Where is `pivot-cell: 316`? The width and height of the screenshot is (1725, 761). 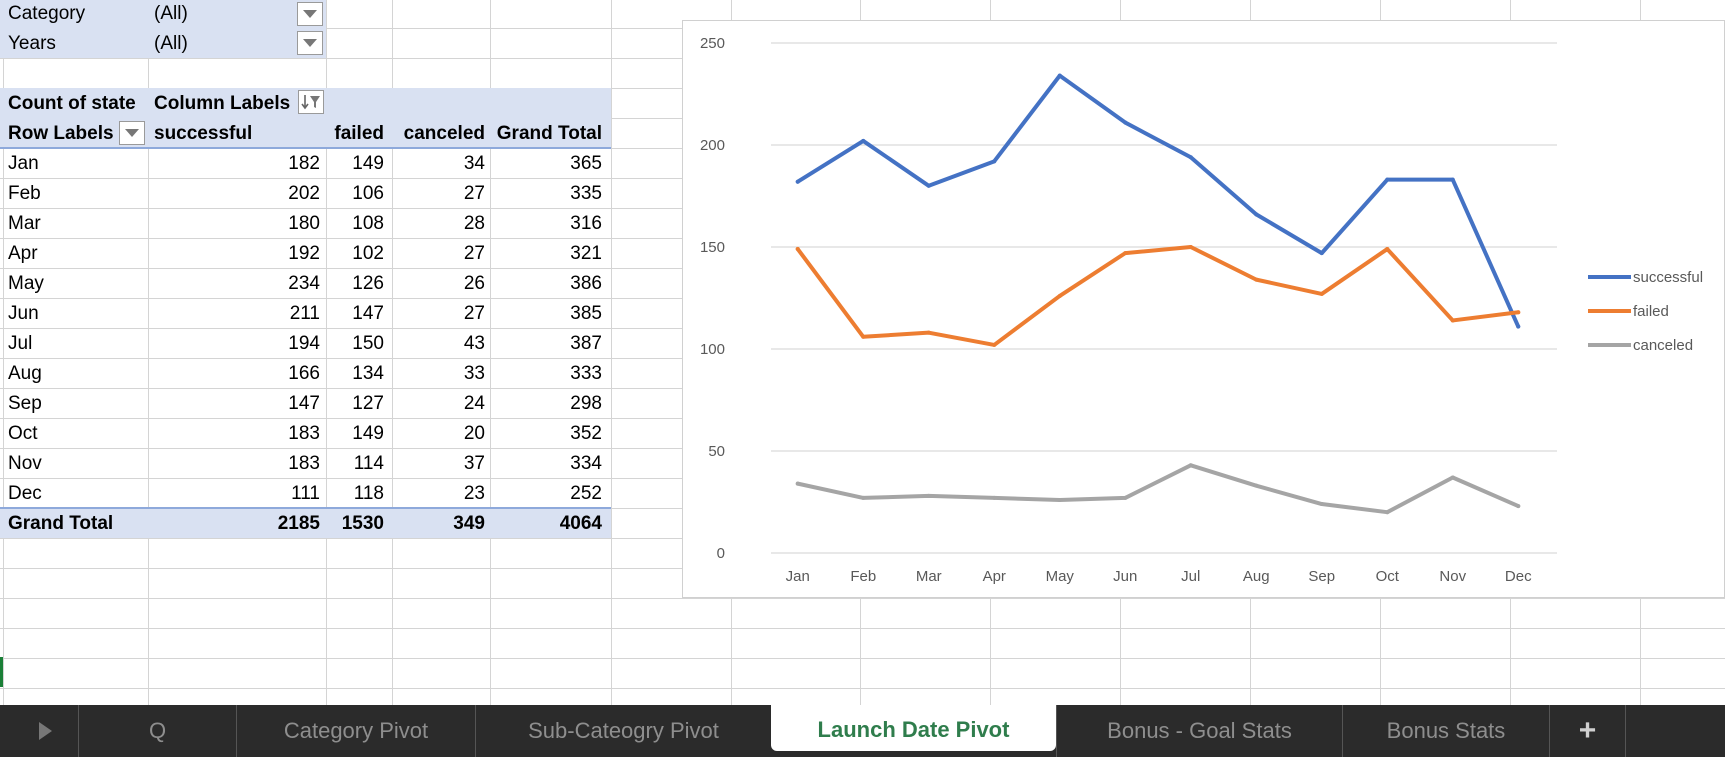 pivot-cell: 316 is located at coordinates (586, 223).